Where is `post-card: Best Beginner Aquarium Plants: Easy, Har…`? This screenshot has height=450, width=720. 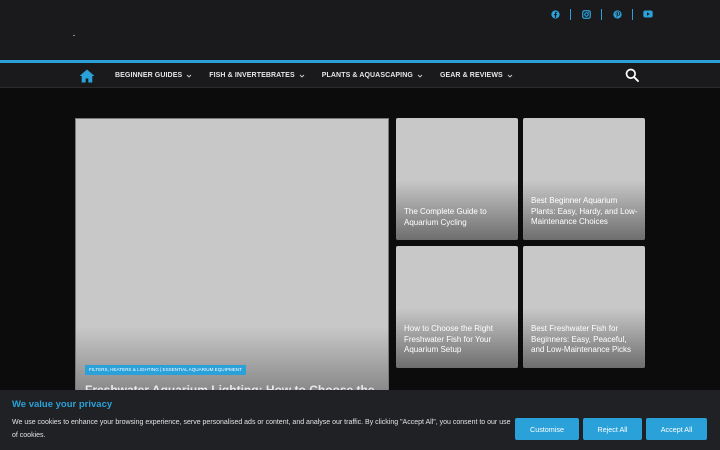
post-card: Best Beginner Aquarium Plants: Easy, Har… is located at coordinates (584, 179).